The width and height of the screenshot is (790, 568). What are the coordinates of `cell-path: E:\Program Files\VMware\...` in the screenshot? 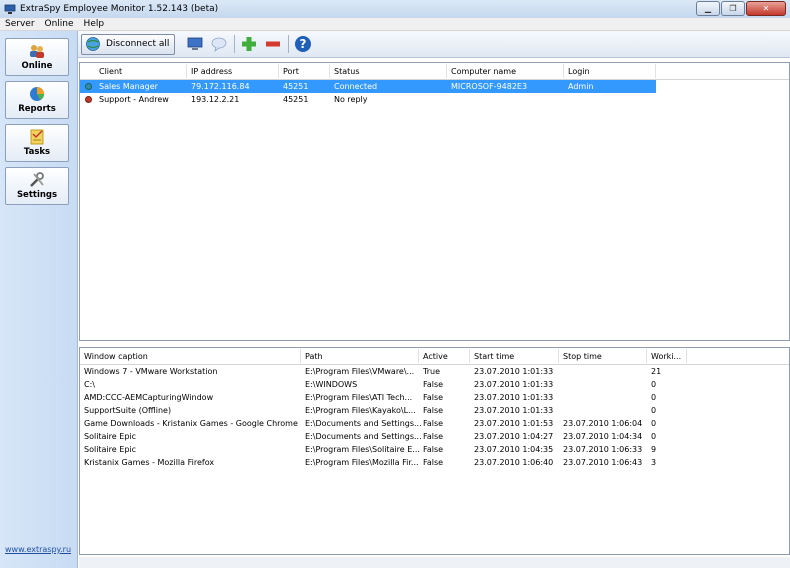 It's located at (360, 371).